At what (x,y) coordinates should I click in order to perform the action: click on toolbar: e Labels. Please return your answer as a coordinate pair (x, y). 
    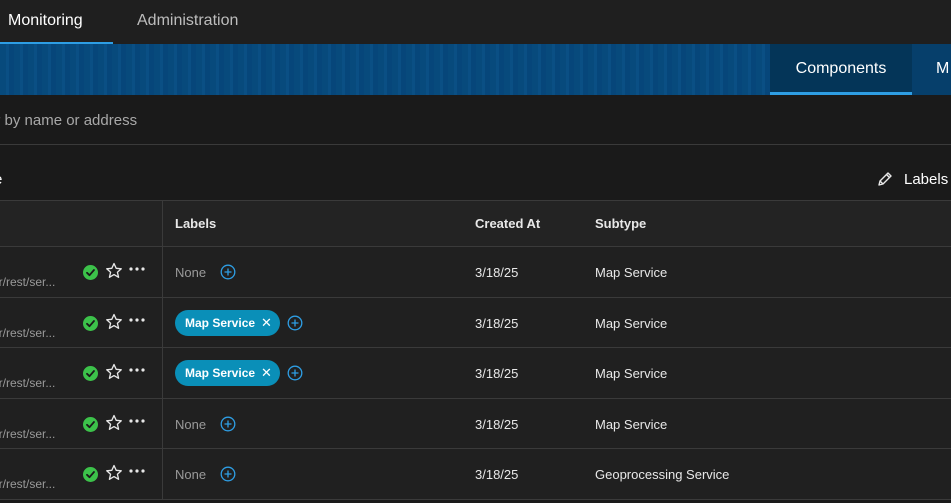
    Looking at the image, I should click on (475, 173).